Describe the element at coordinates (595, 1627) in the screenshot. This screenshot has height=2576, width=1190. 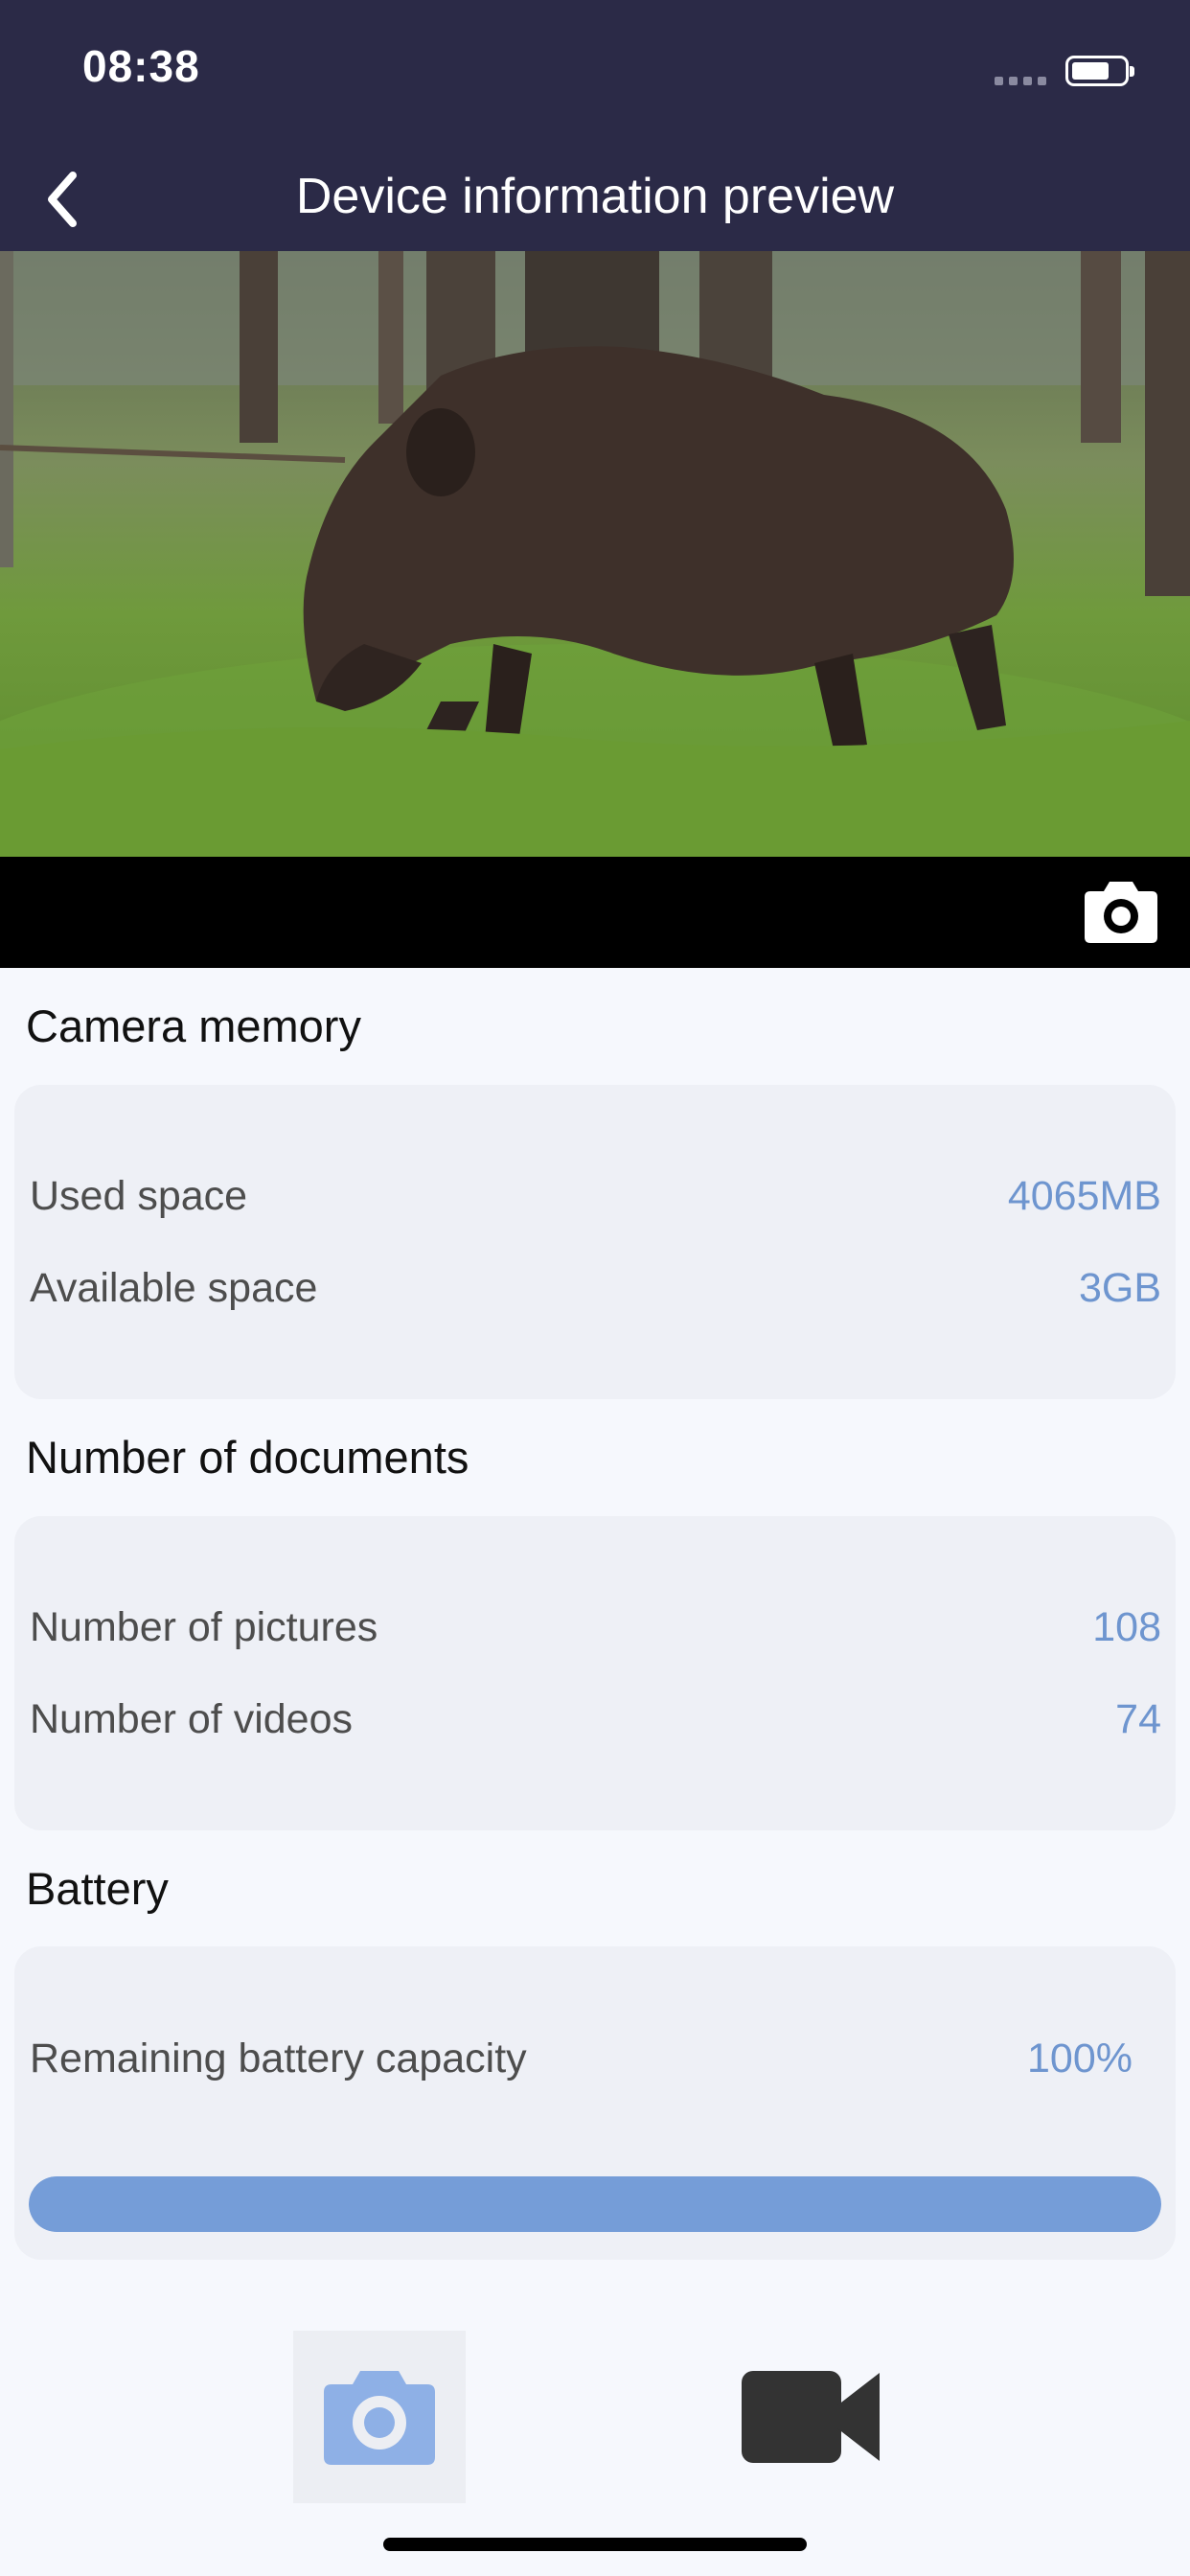
I see `pictures-row: Number of pictures 108` at that location.